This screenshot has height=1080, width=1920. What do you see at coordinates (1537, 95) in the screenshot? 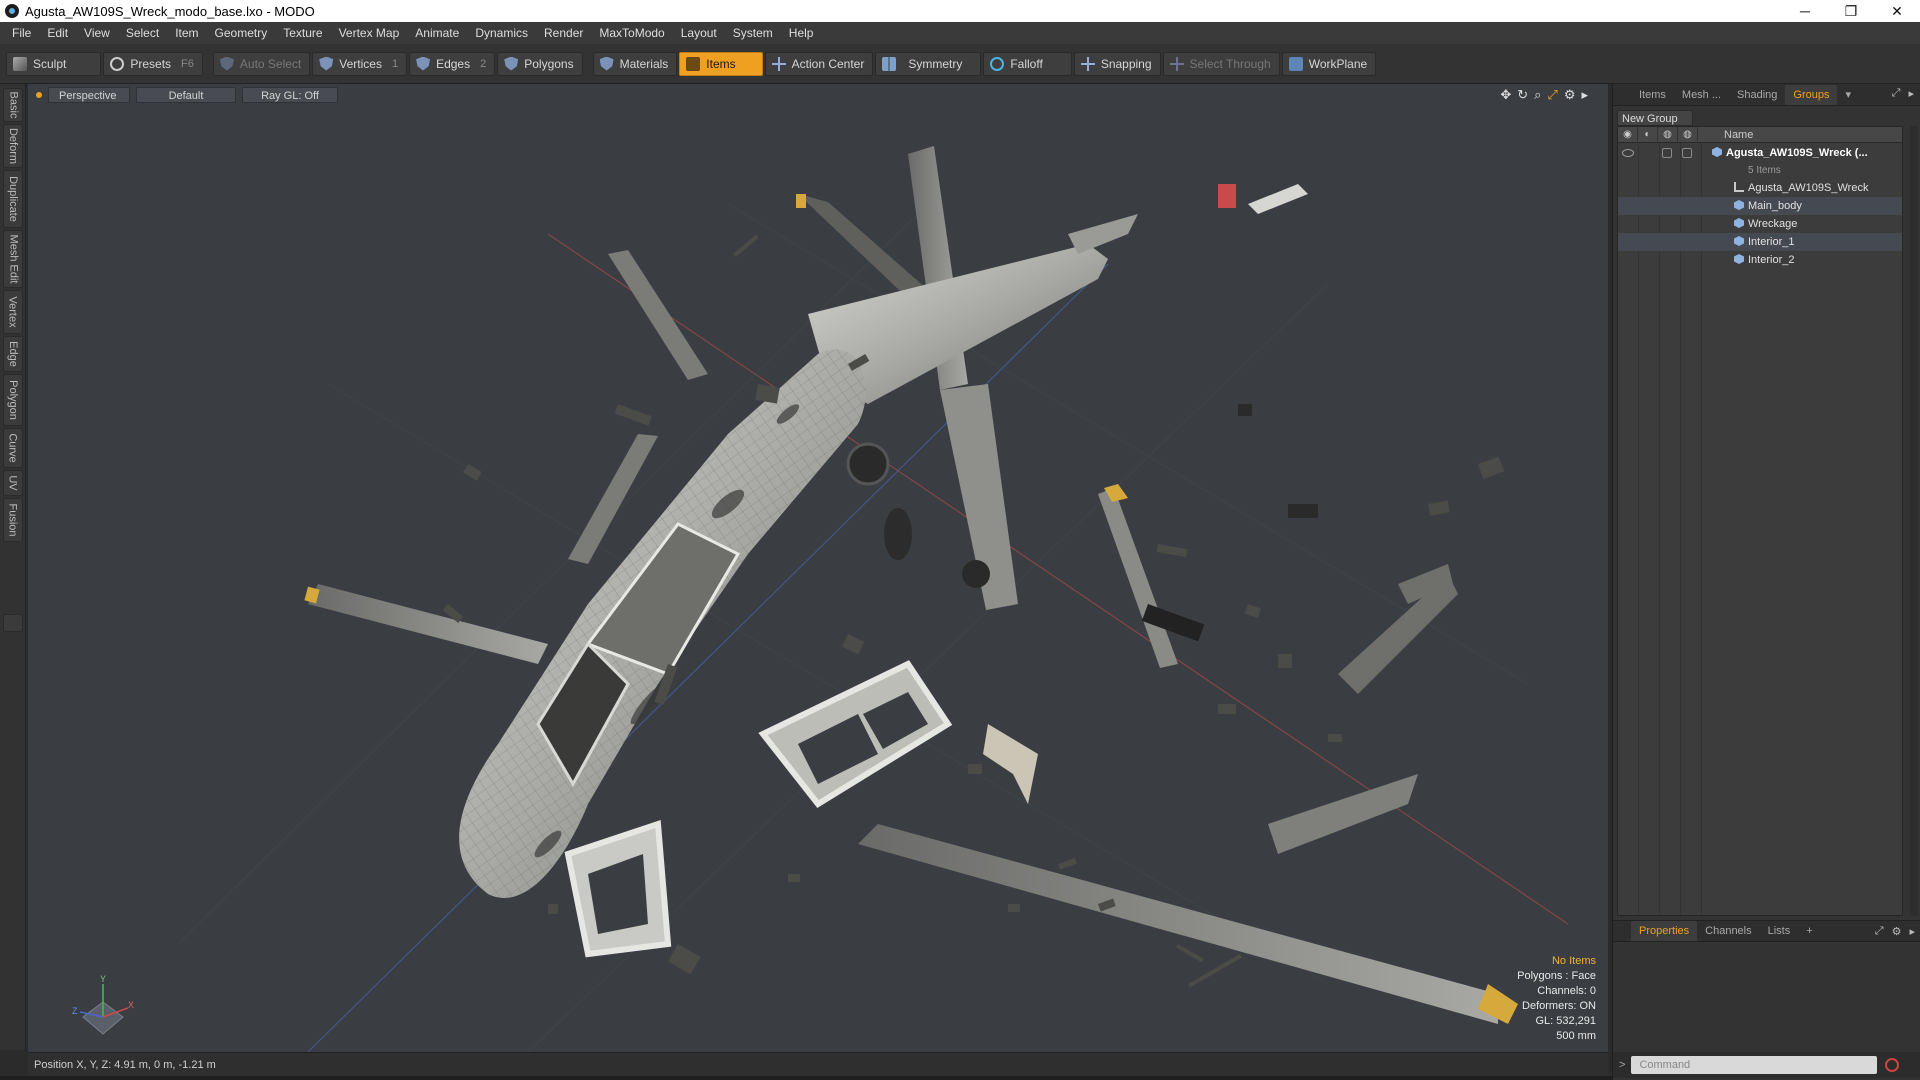
I see `zoom-icon: ⌕` at bounding box center [1537, 95].